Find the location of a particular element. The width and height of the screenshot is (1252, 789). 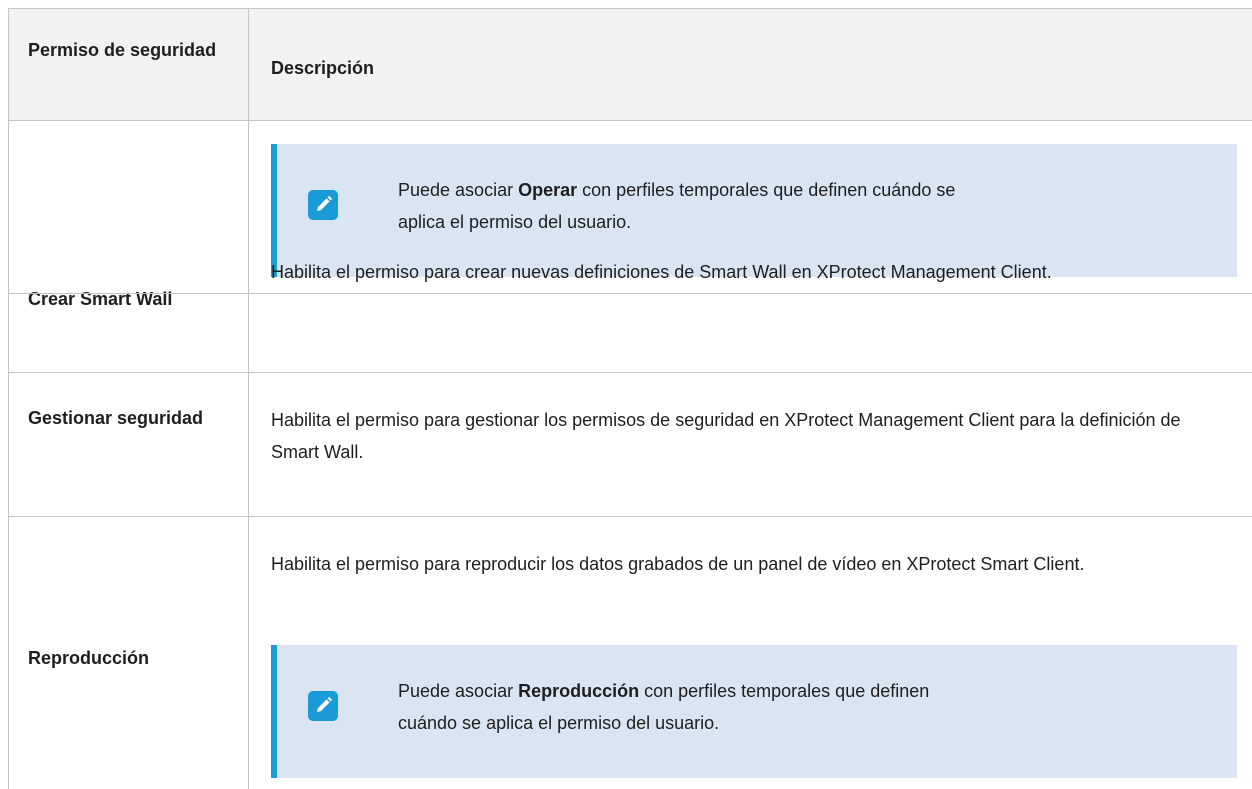

permission-playback: Reproducción is located at coordinates (89, 658).